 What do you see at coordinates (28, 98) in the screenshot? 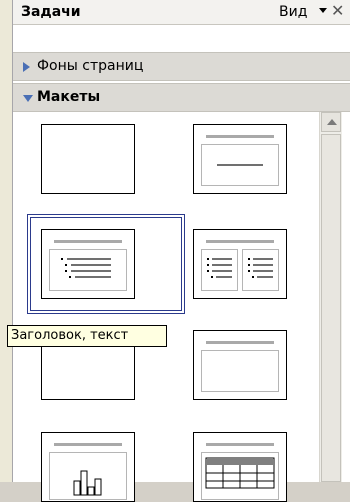
I see `triangle-down-icon` at bounding box center [28, 98].